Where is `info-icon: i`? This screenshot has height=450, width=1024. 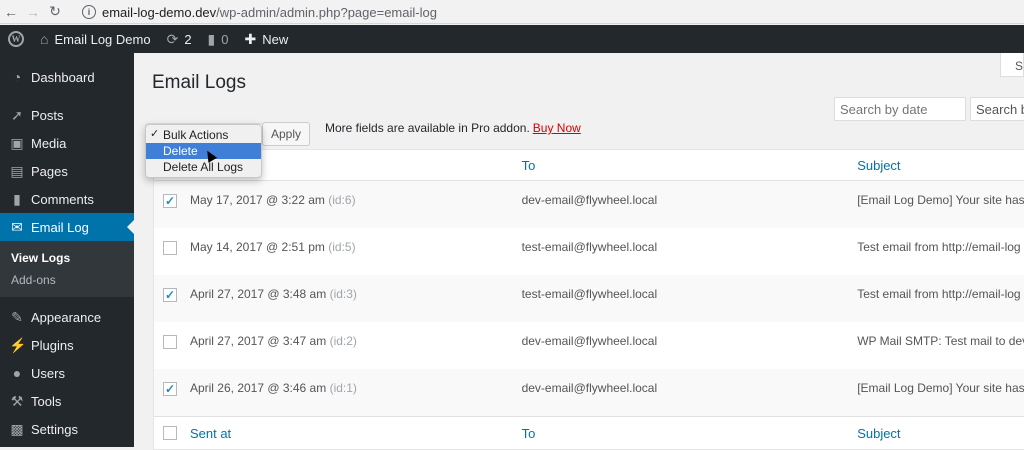 info-icon: i is located at coordinates (89, 12).